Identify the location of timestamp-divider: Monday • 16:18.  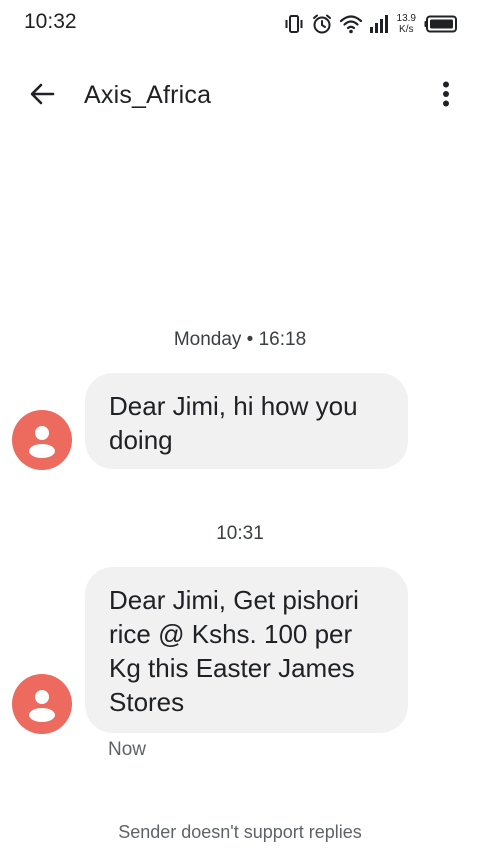
(240, 339).